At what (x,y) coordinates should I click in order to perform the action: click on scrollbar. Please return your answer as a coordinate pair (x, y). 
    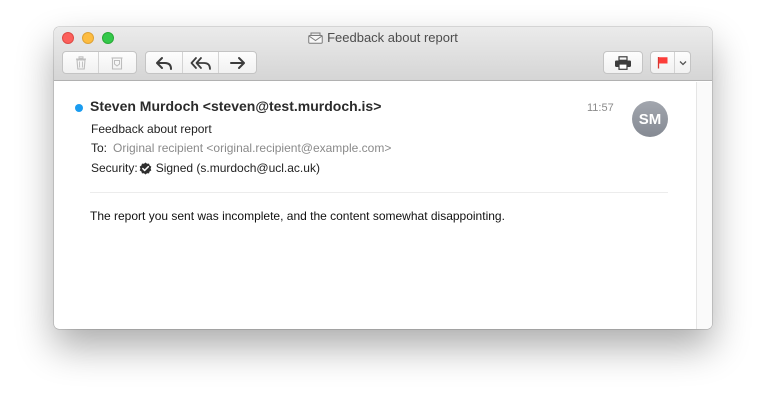
    Looking at the image, I should click on (704, 205).